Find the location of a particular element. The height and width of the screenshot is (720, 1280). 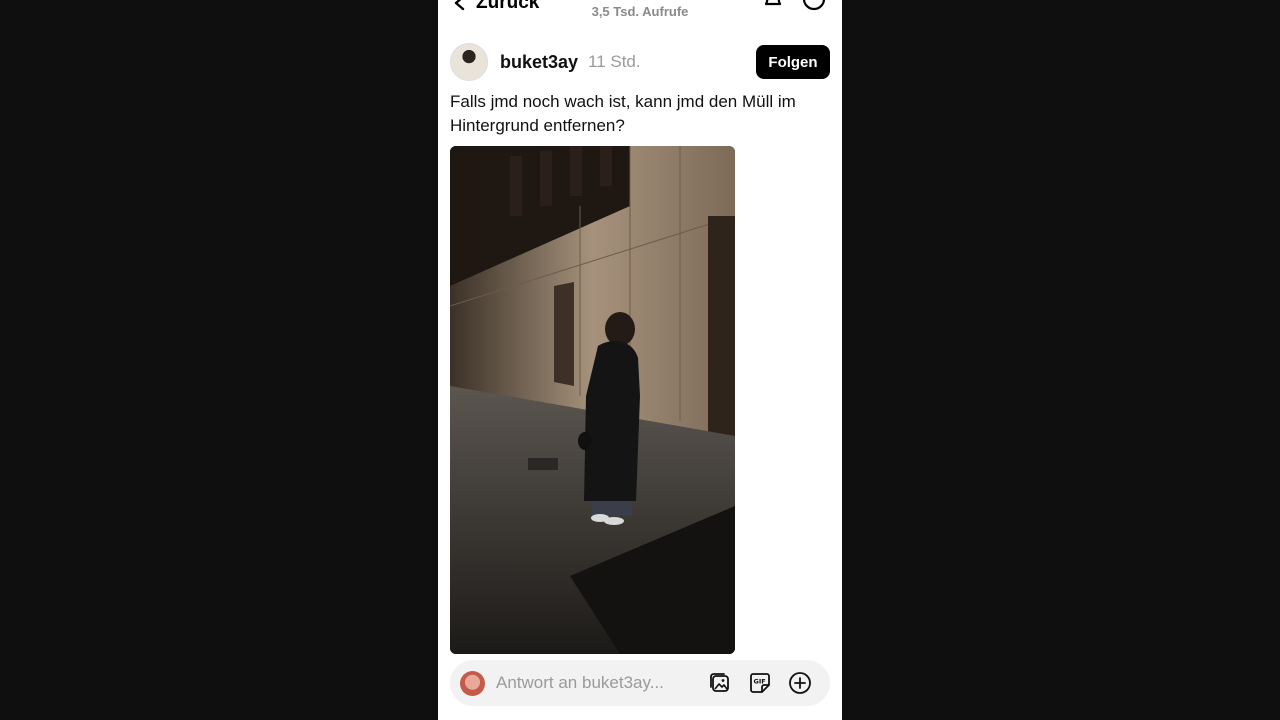

current-user-avatar is located at coordinates (472, 683).